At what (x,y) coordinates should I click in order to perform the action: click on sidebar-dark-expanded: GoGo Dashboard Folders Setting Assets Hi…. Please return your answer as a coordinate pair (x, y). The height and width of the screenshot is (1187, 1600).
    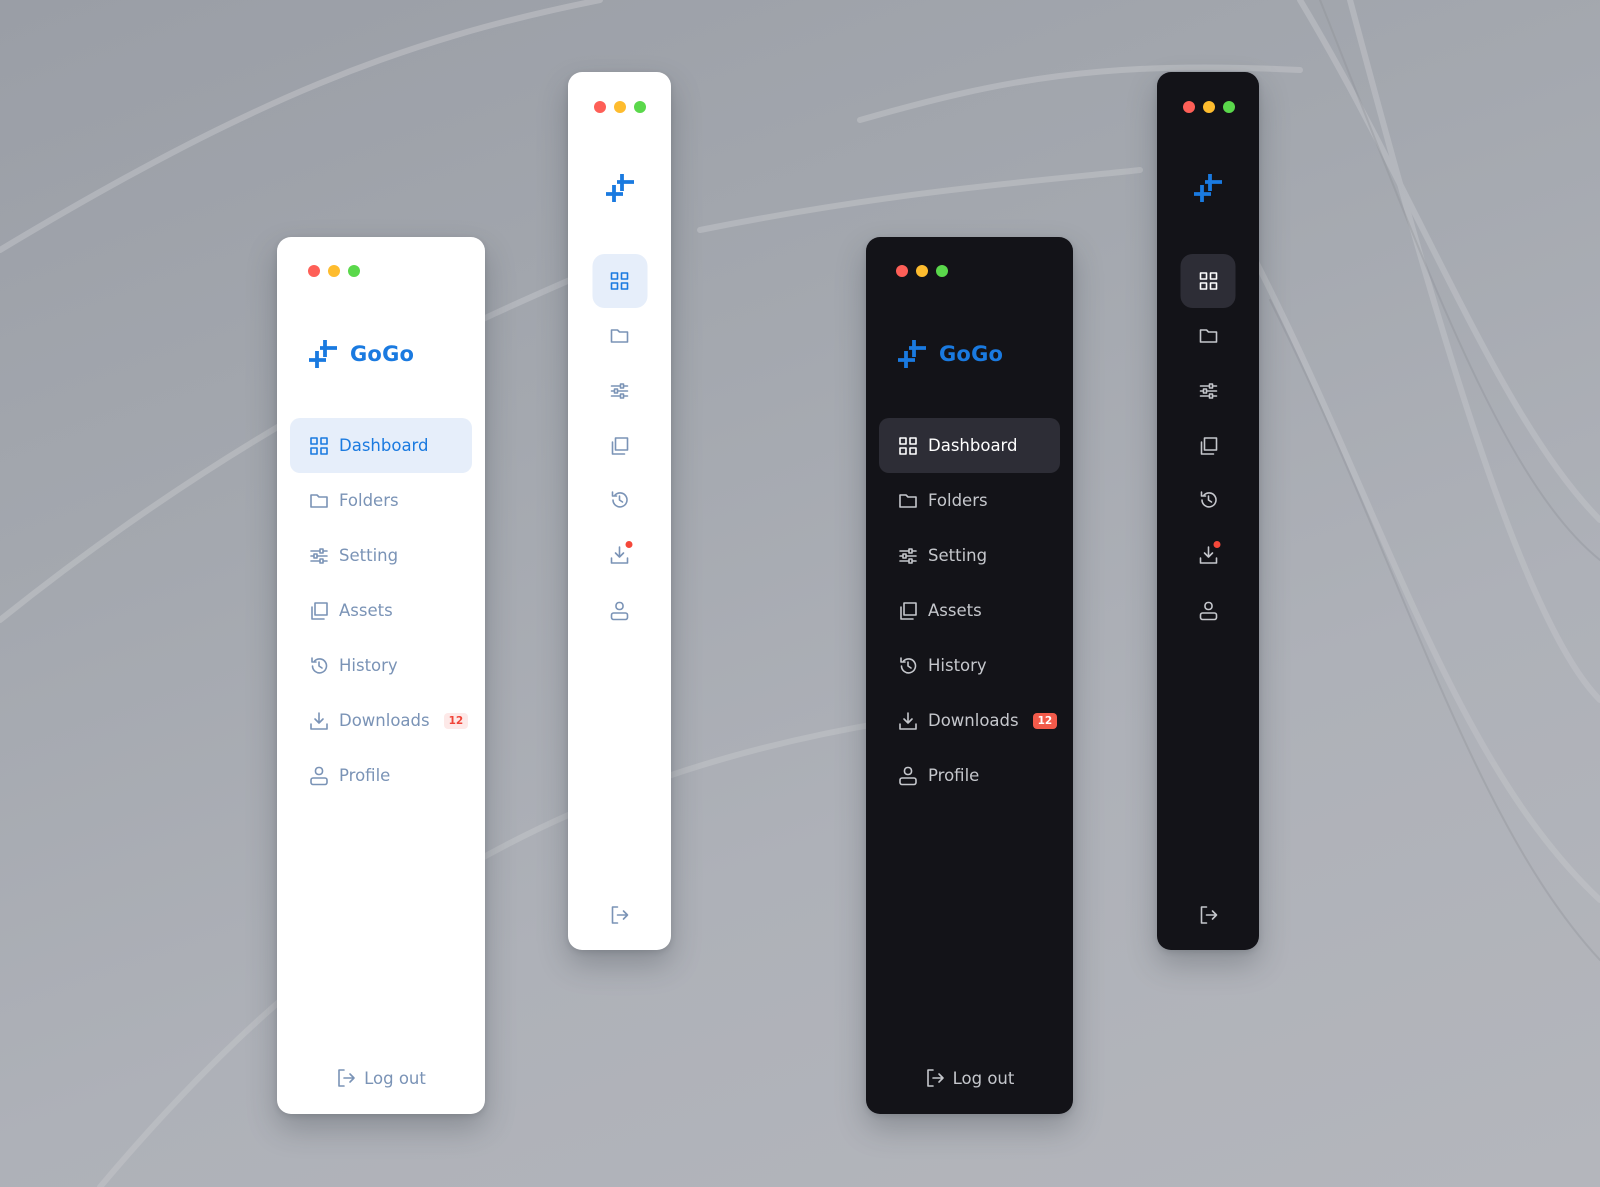
    Looking at the image, I should click on (969, 675).